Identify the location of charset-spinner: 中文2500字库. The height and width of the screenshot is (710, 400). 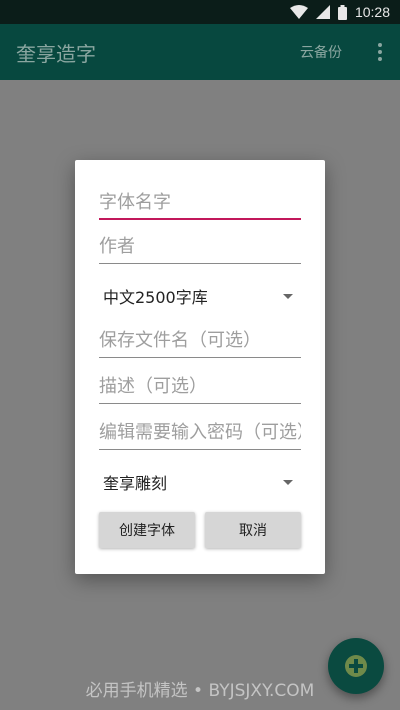
(202, 296).